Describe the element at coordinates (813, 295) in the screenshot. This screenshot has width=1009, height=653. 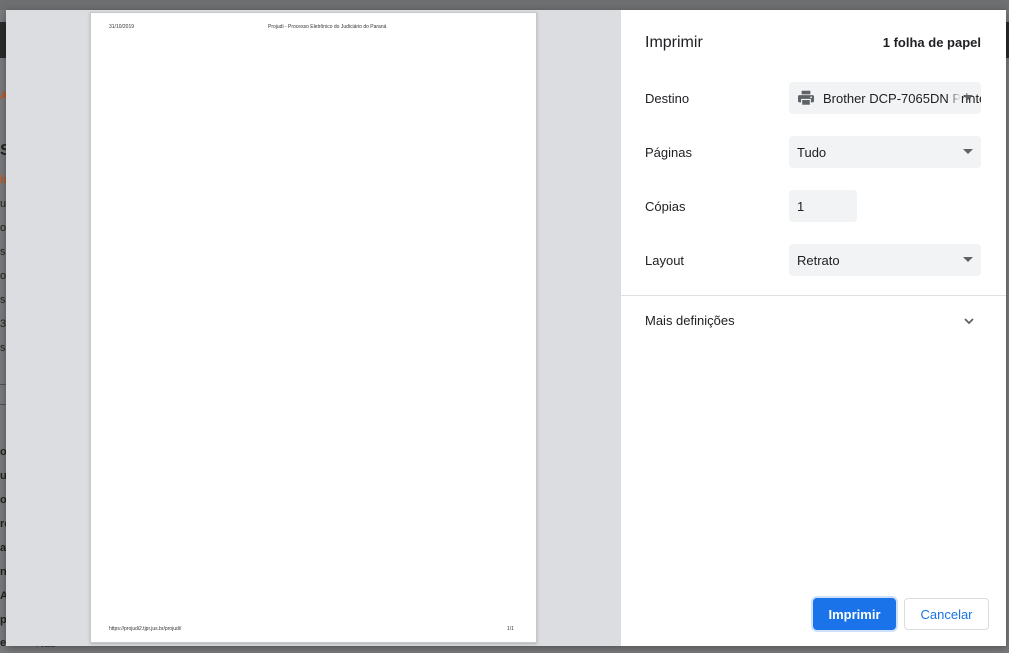
I see `settings-divider` at that location.